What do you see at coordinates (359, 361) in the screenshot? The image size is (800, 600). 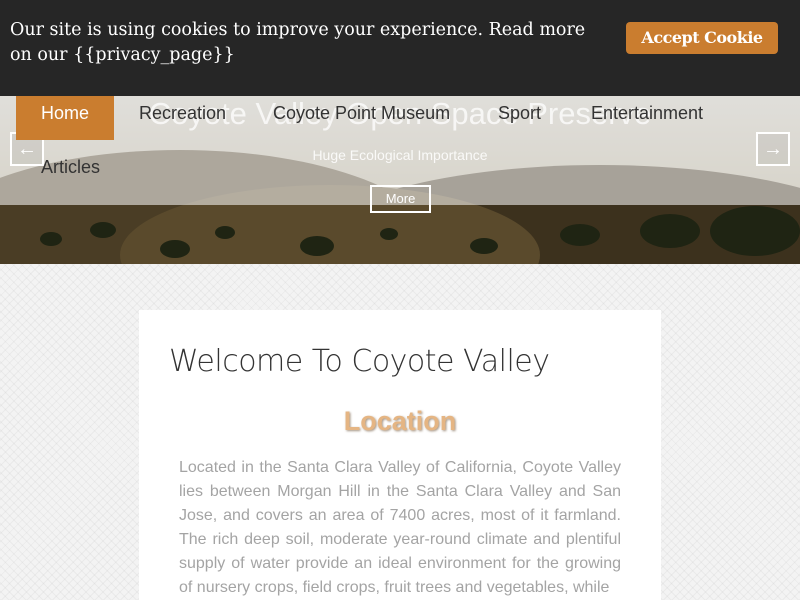 I see `page-title: Welcome To Coyote Valley` at bounding box center [359, 361].